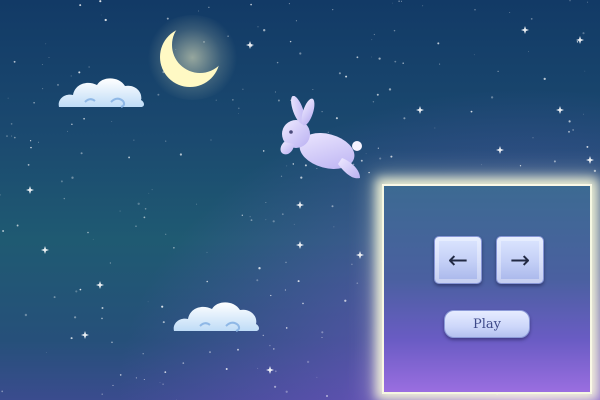 This screenshot has height=400, width=600. I want to click on play-button: Play, so click(487, 324).